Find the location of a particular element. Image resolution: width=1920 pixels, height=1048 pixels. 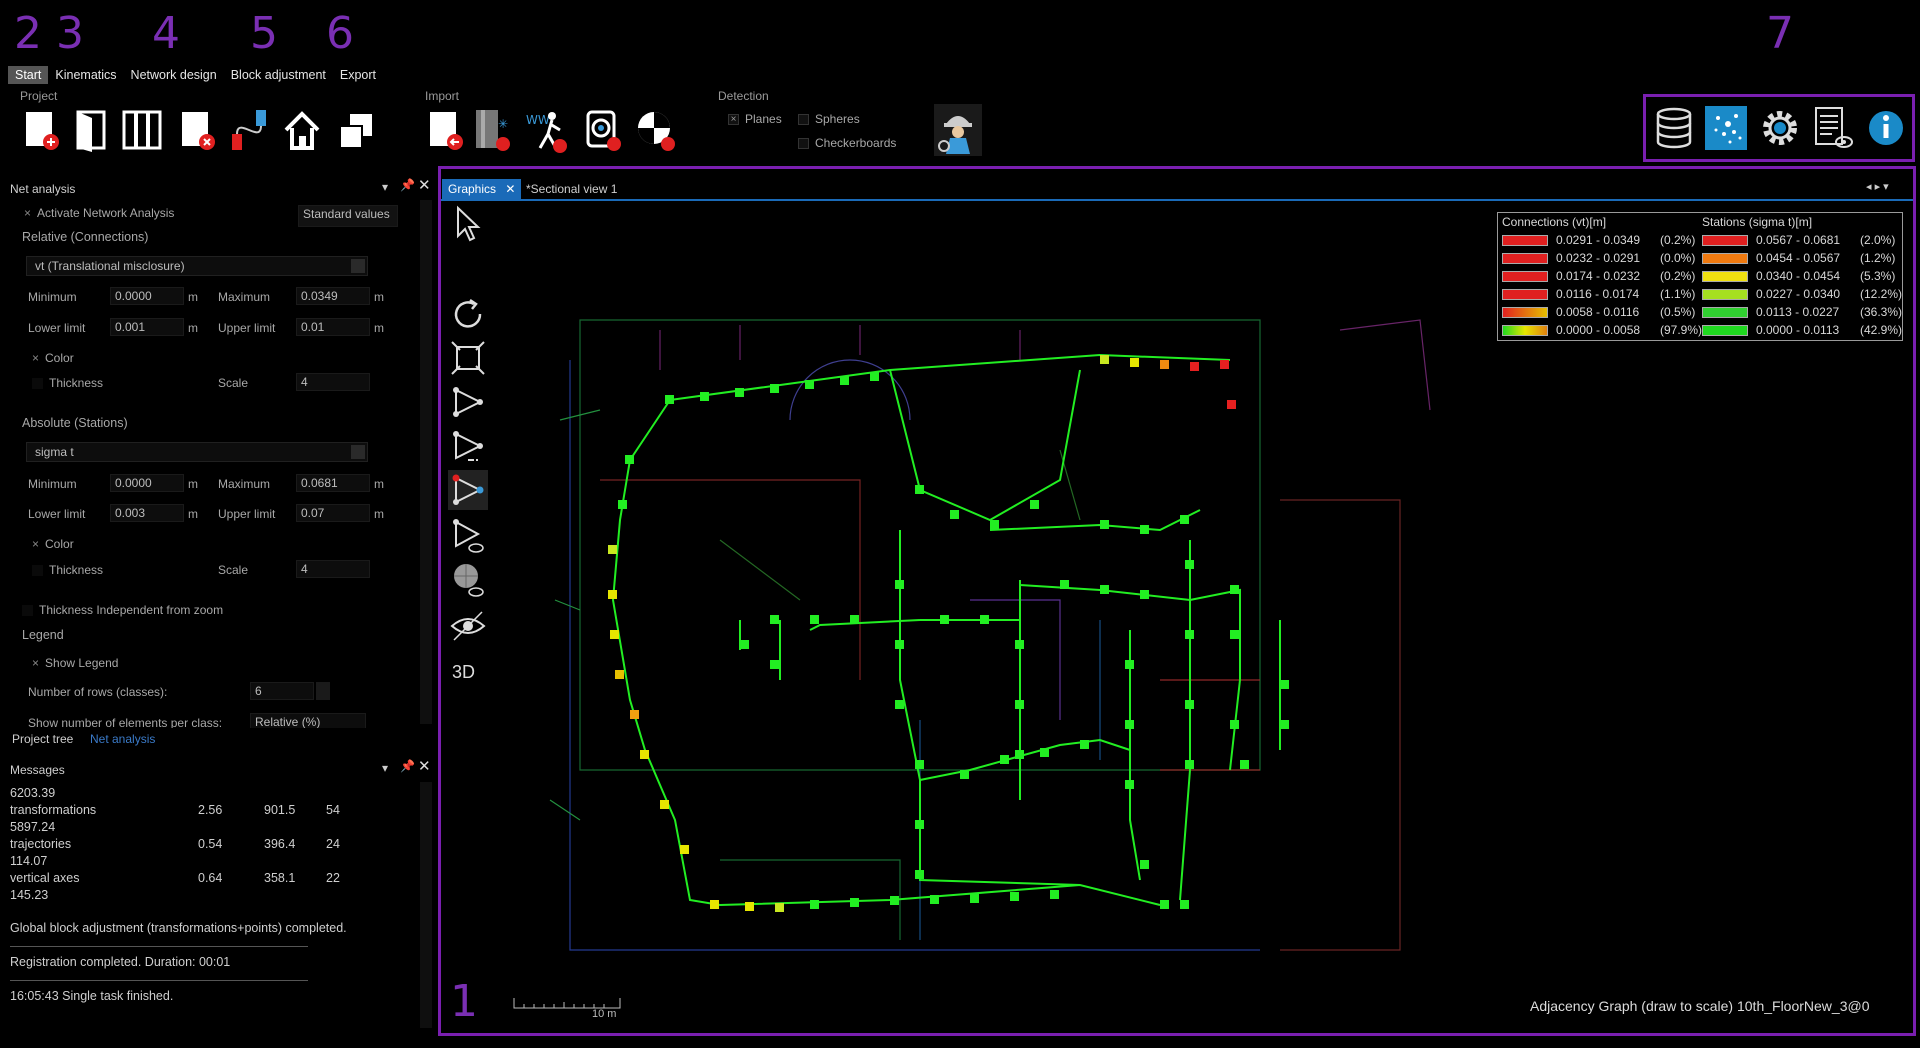

group-import-label: Import is located at coordinates (442, 96).